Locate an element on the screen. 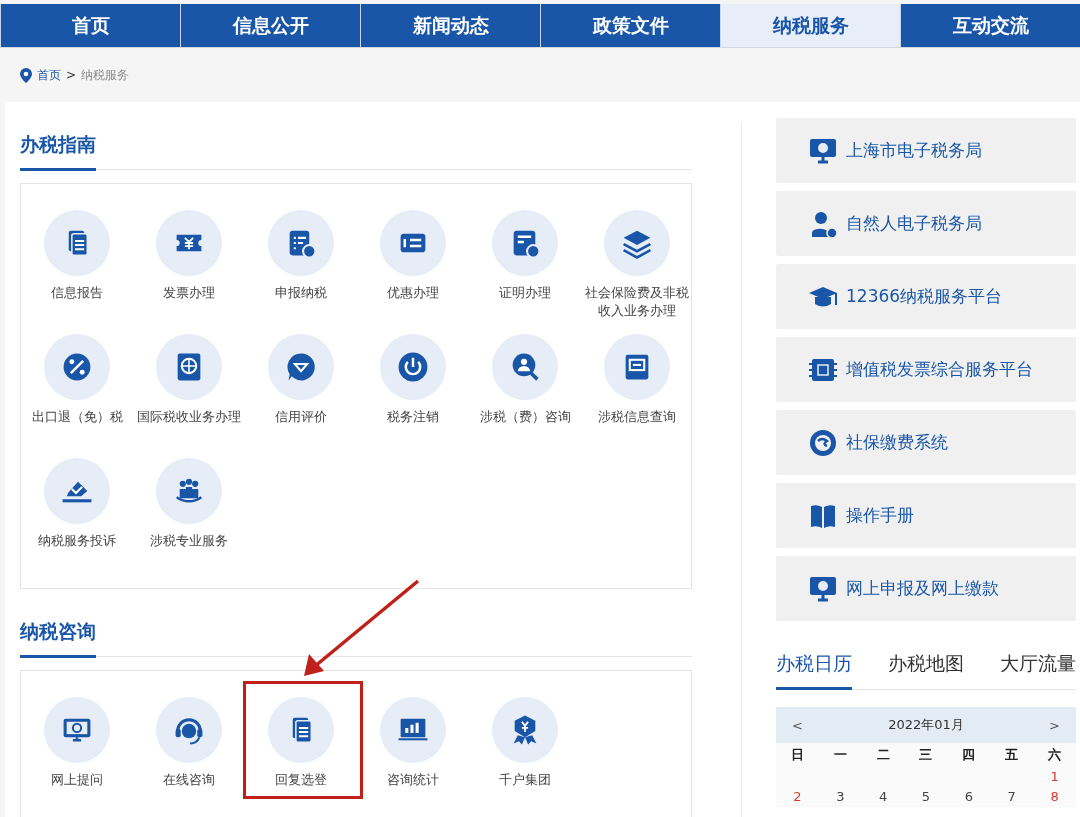 The image size is (1080, 817). nav-tab: 纳税服务 is located at coordinates (810, 25).